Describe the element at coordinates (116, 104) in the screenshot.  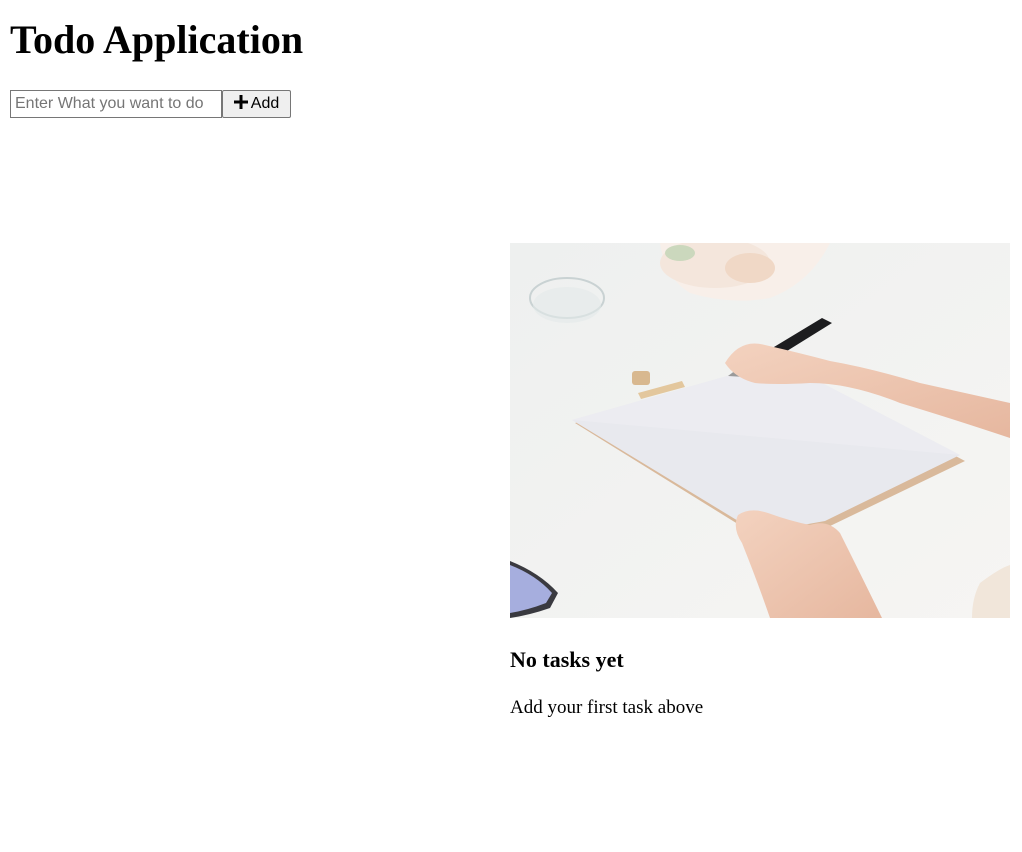
I see `task-input` at that location.